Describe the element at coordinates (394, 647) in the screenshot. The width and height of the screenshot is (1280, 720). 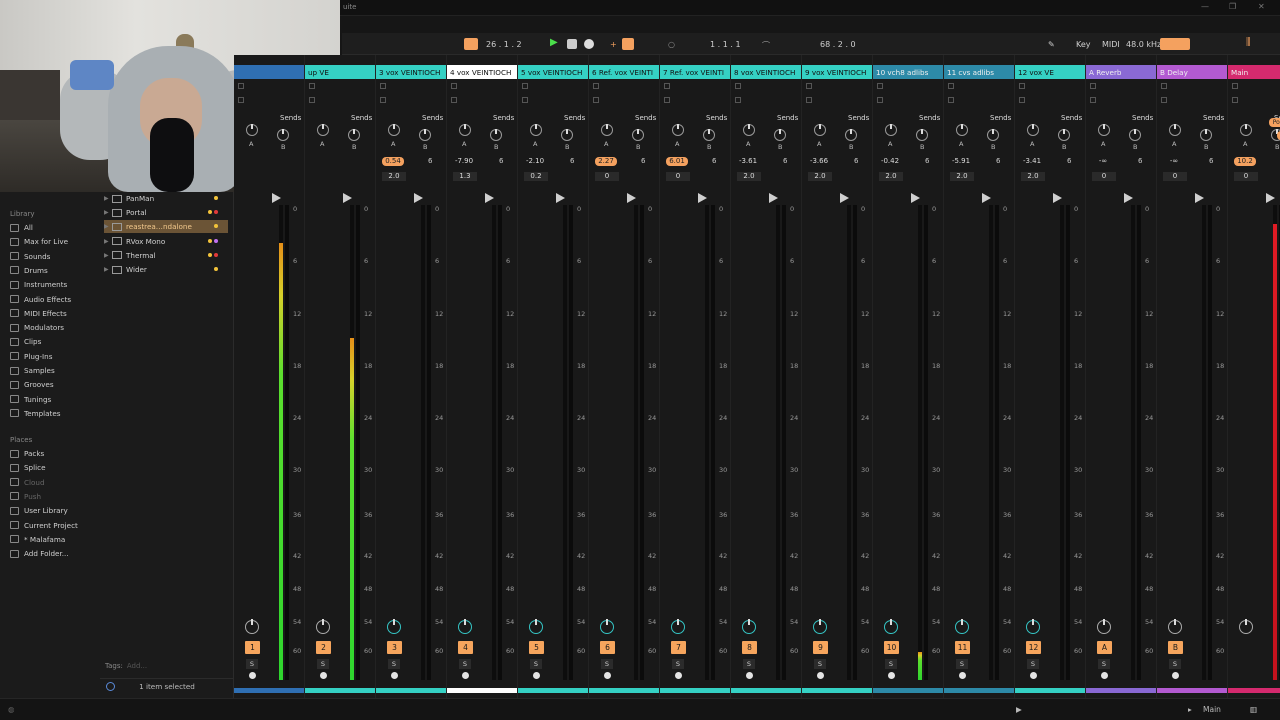
I see `track-activator-button: 3` at that location.